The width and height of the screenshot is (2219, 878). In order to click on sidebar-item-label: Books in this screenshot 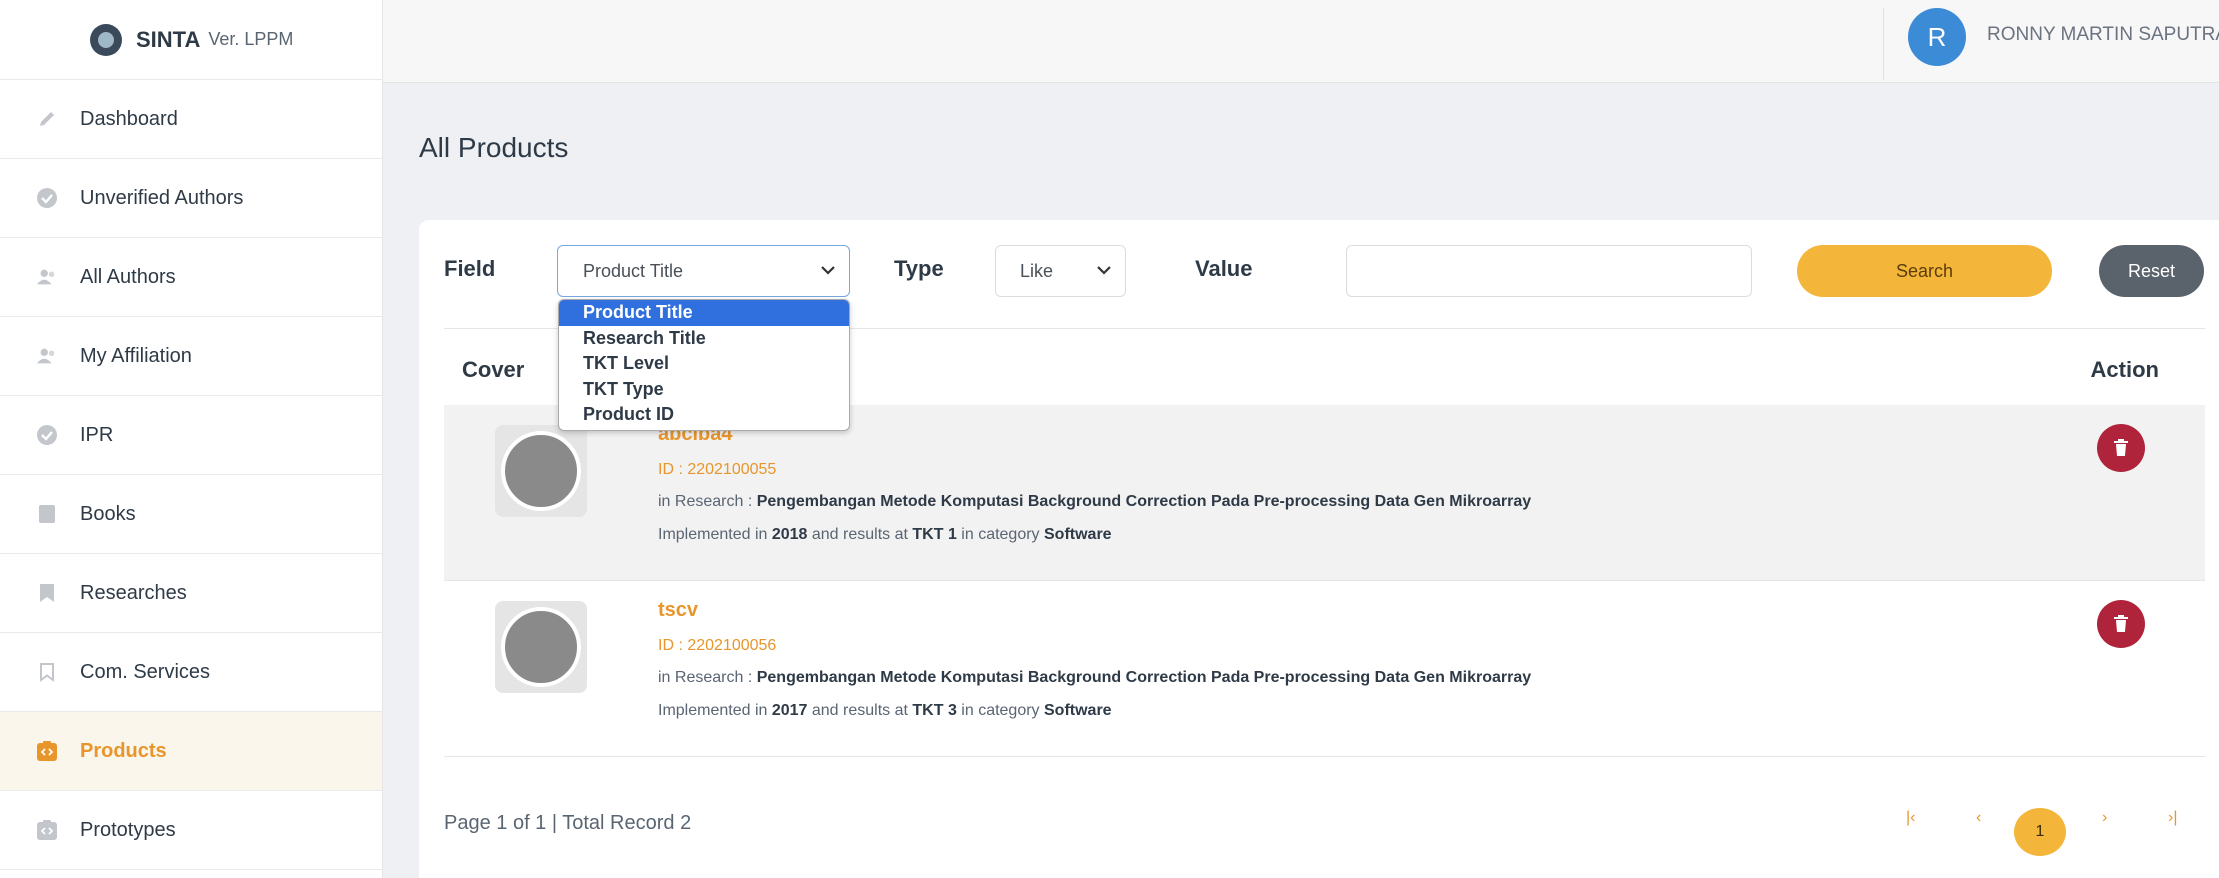, I will do `click(108, 513)`.